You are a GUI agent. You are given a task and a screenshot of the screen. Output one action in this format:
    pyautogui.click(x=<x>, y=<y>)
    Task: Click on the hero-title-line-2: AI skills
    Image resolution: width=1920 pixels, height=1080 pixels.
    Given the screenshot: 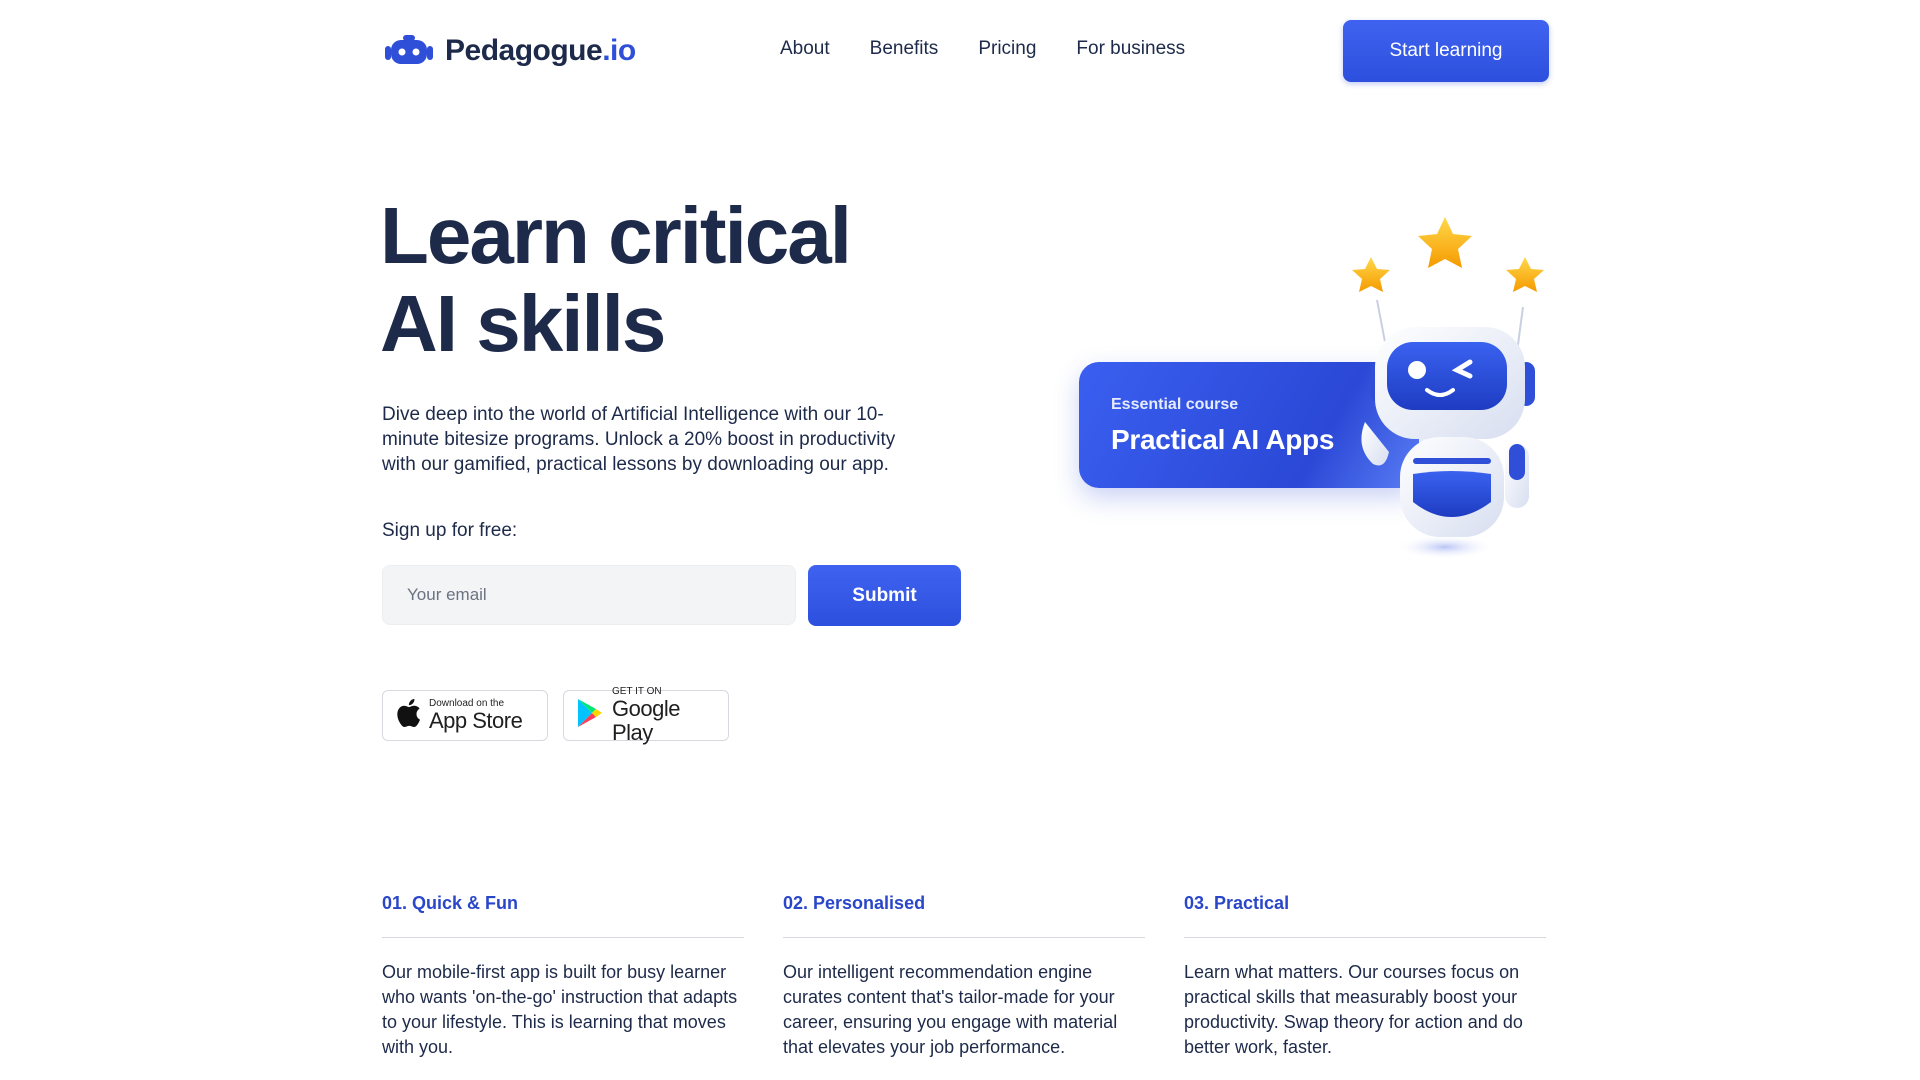 What is the action you would take?
    pyautogui.click(x=523, y=323)
    